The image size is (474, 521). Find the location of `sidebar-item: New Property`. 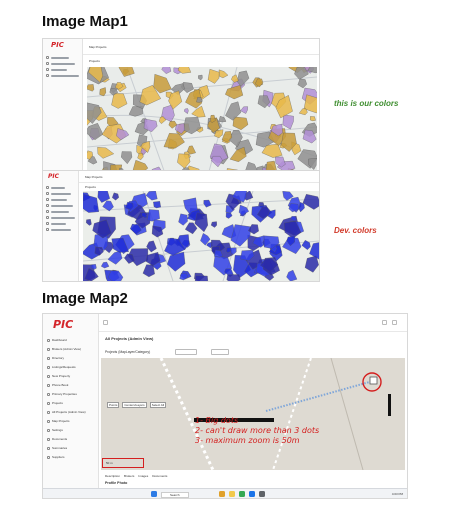

sidebar-item: New Property is located at coordinates (58, 376).